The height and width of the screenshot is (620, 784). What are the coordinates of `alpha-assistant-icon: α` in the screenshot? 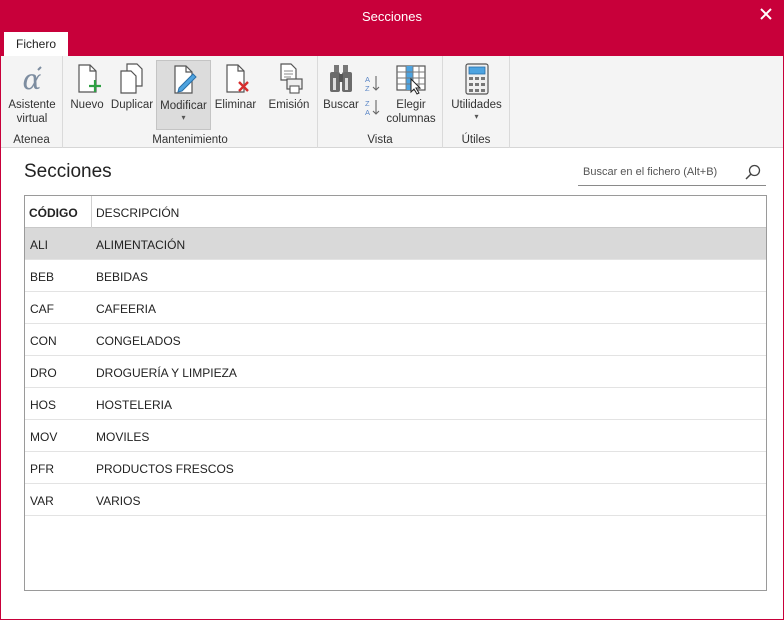 It's located at (32, 79).